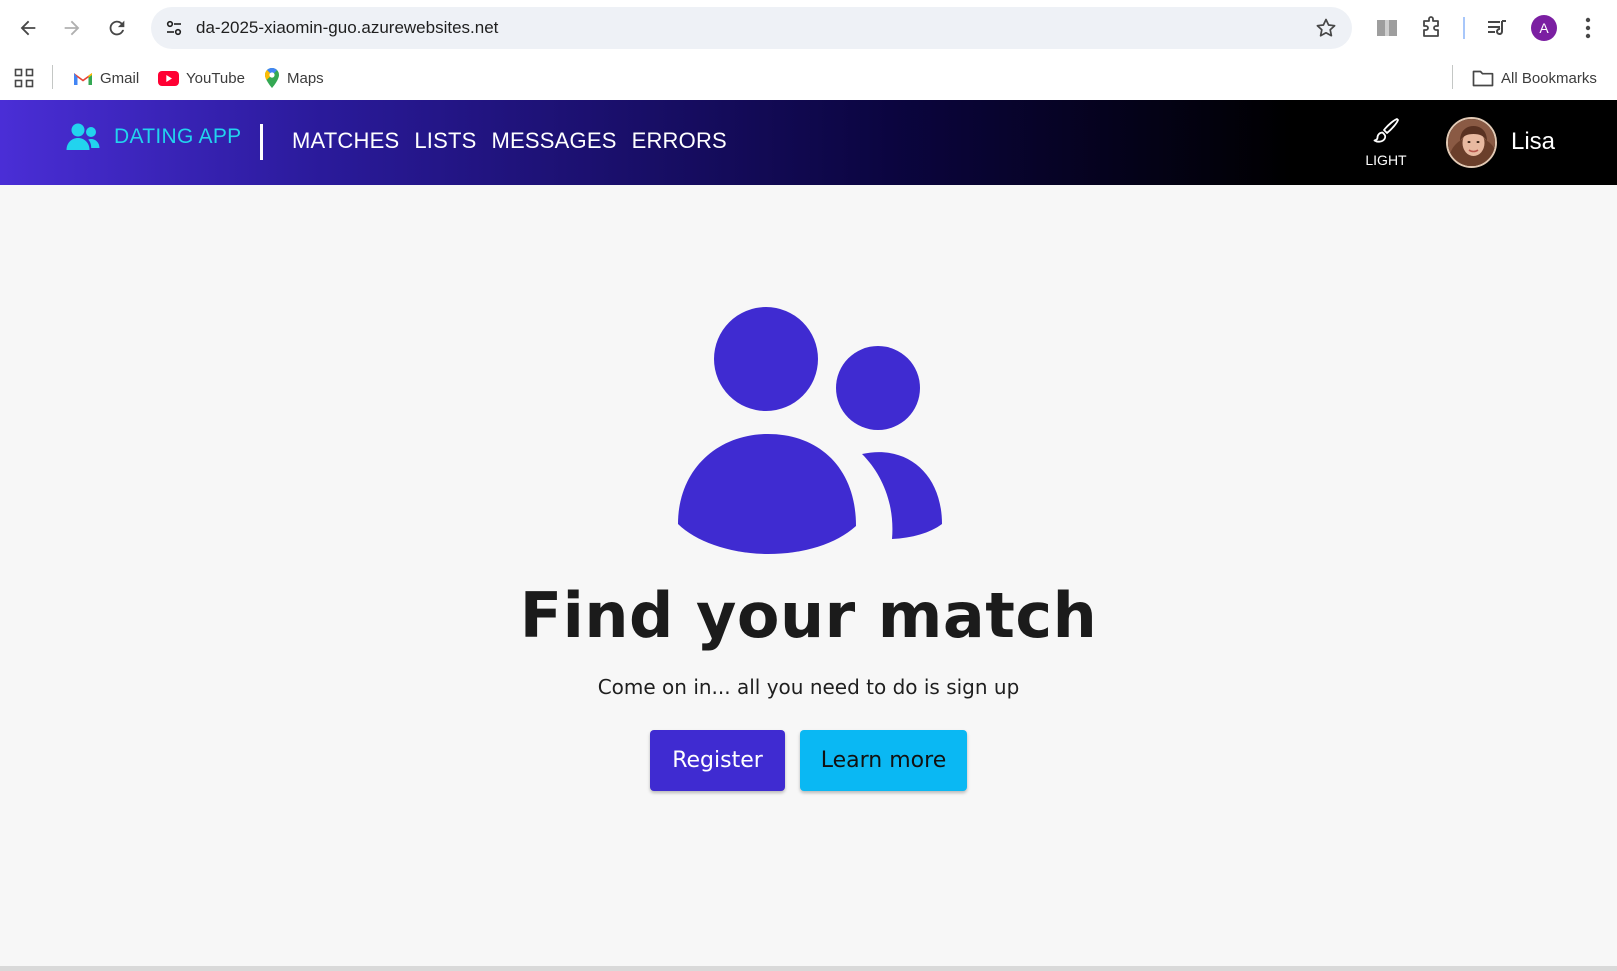  What do you see at coordinates (1326, 28) in the screenshot?
I see `bookmark-star-icon` at bounding box center [1326, 28].